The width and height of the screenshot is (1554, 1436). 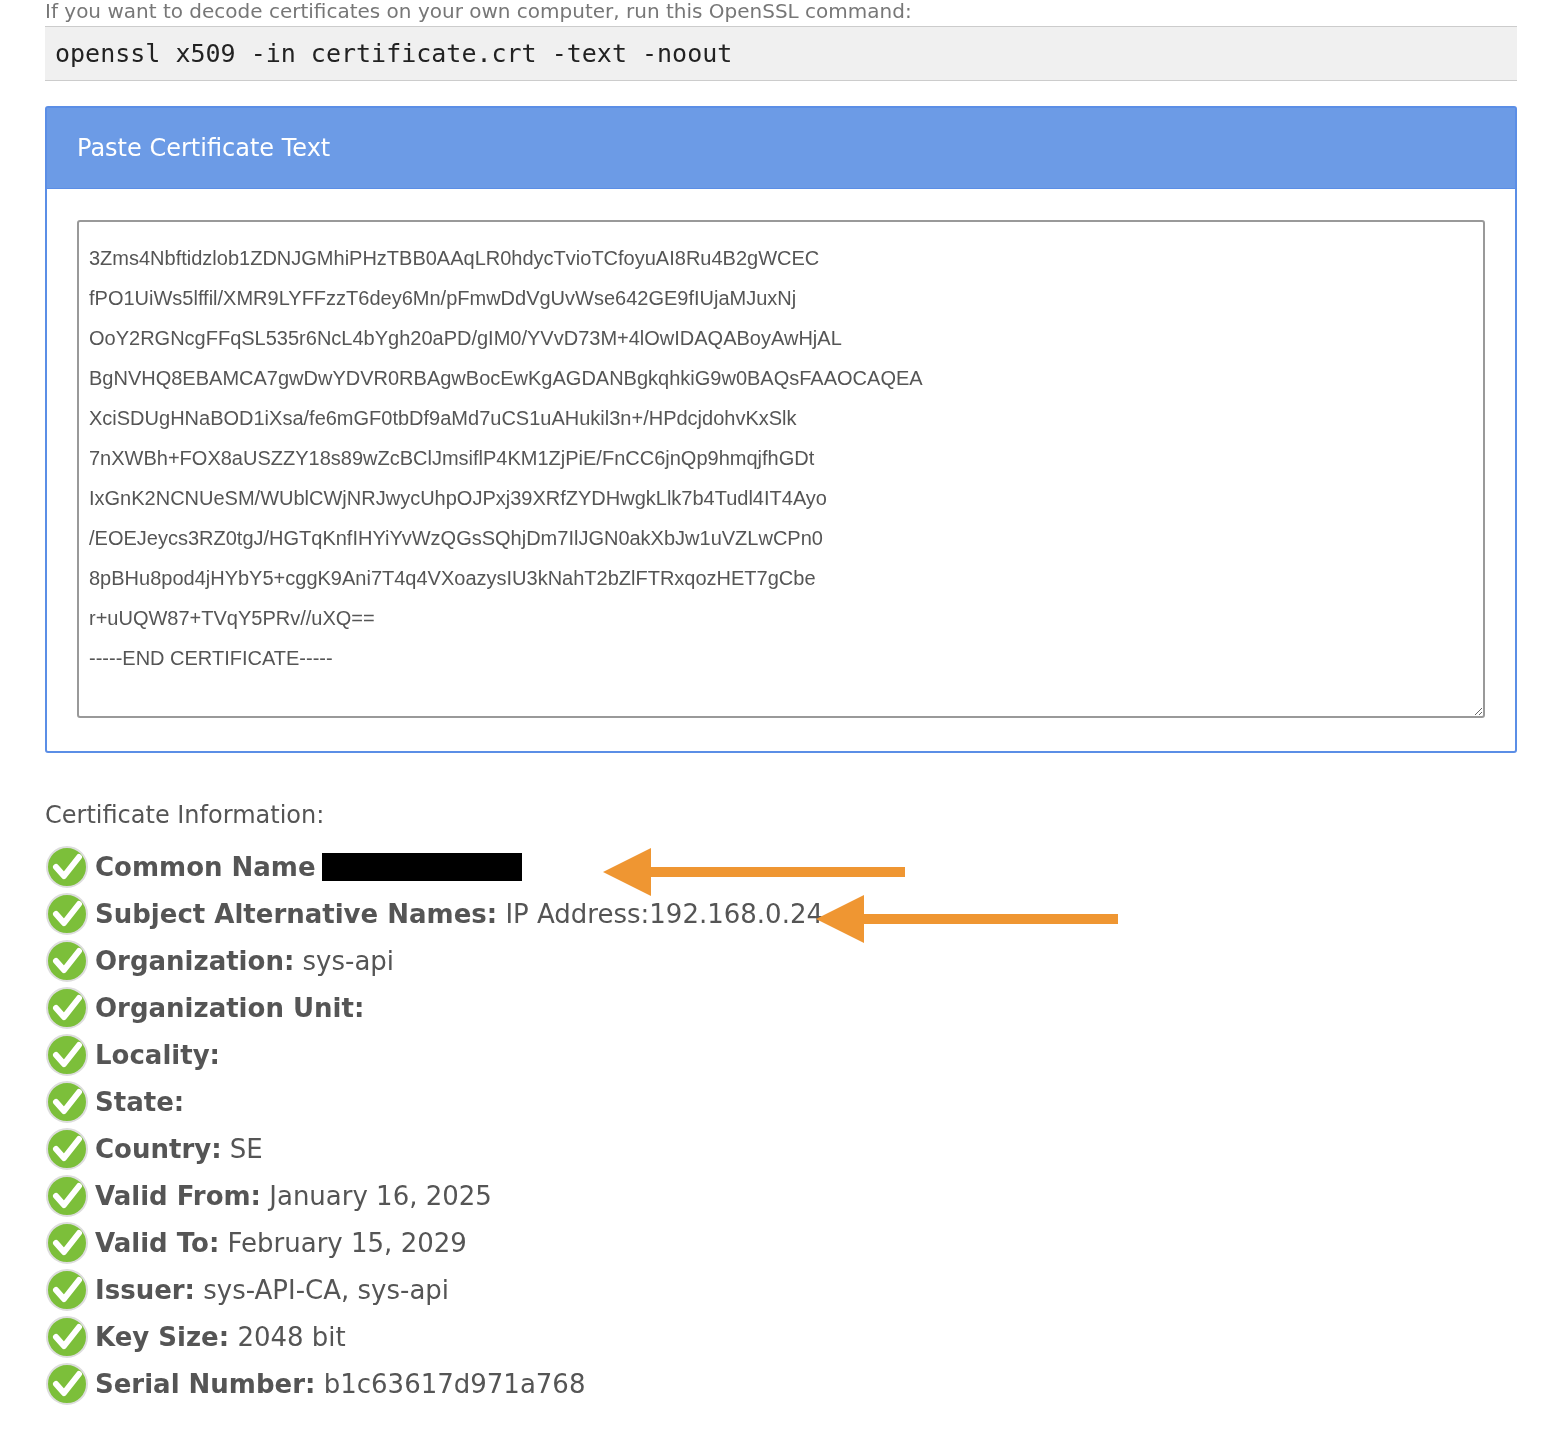 What do you see at coordinates (140, 1101) in the screenshot?
I see `info-text: State:` at bounding box center [140, 1101].